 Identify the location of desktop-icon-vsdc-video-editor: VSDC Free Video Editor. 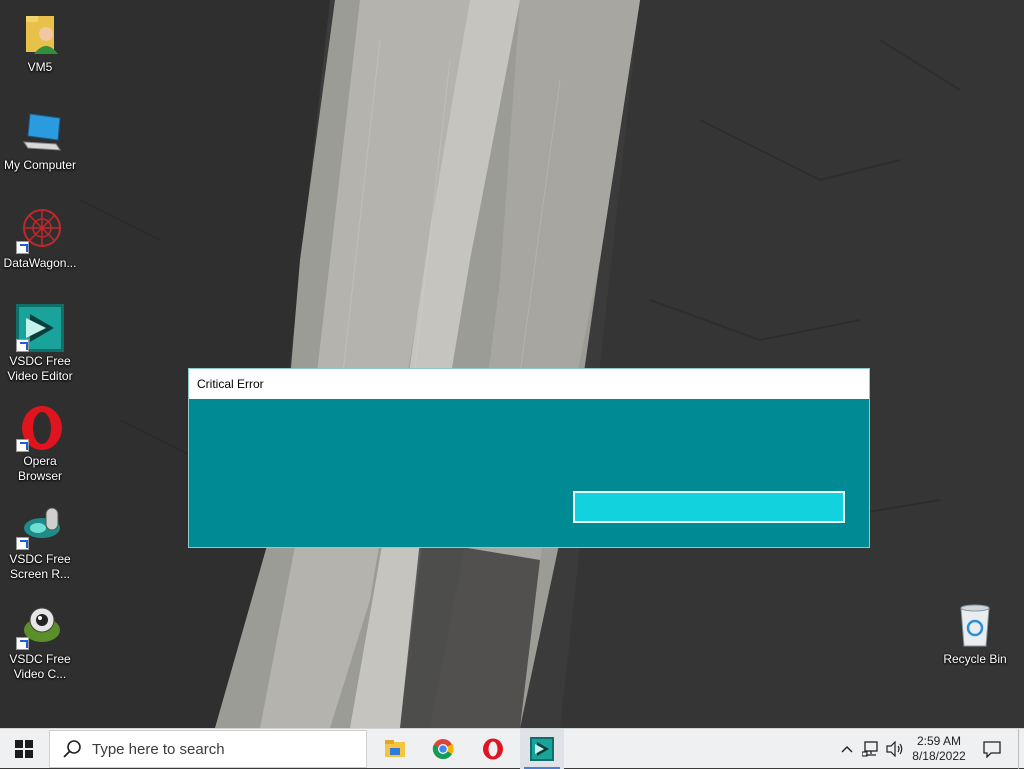
(40, 344).